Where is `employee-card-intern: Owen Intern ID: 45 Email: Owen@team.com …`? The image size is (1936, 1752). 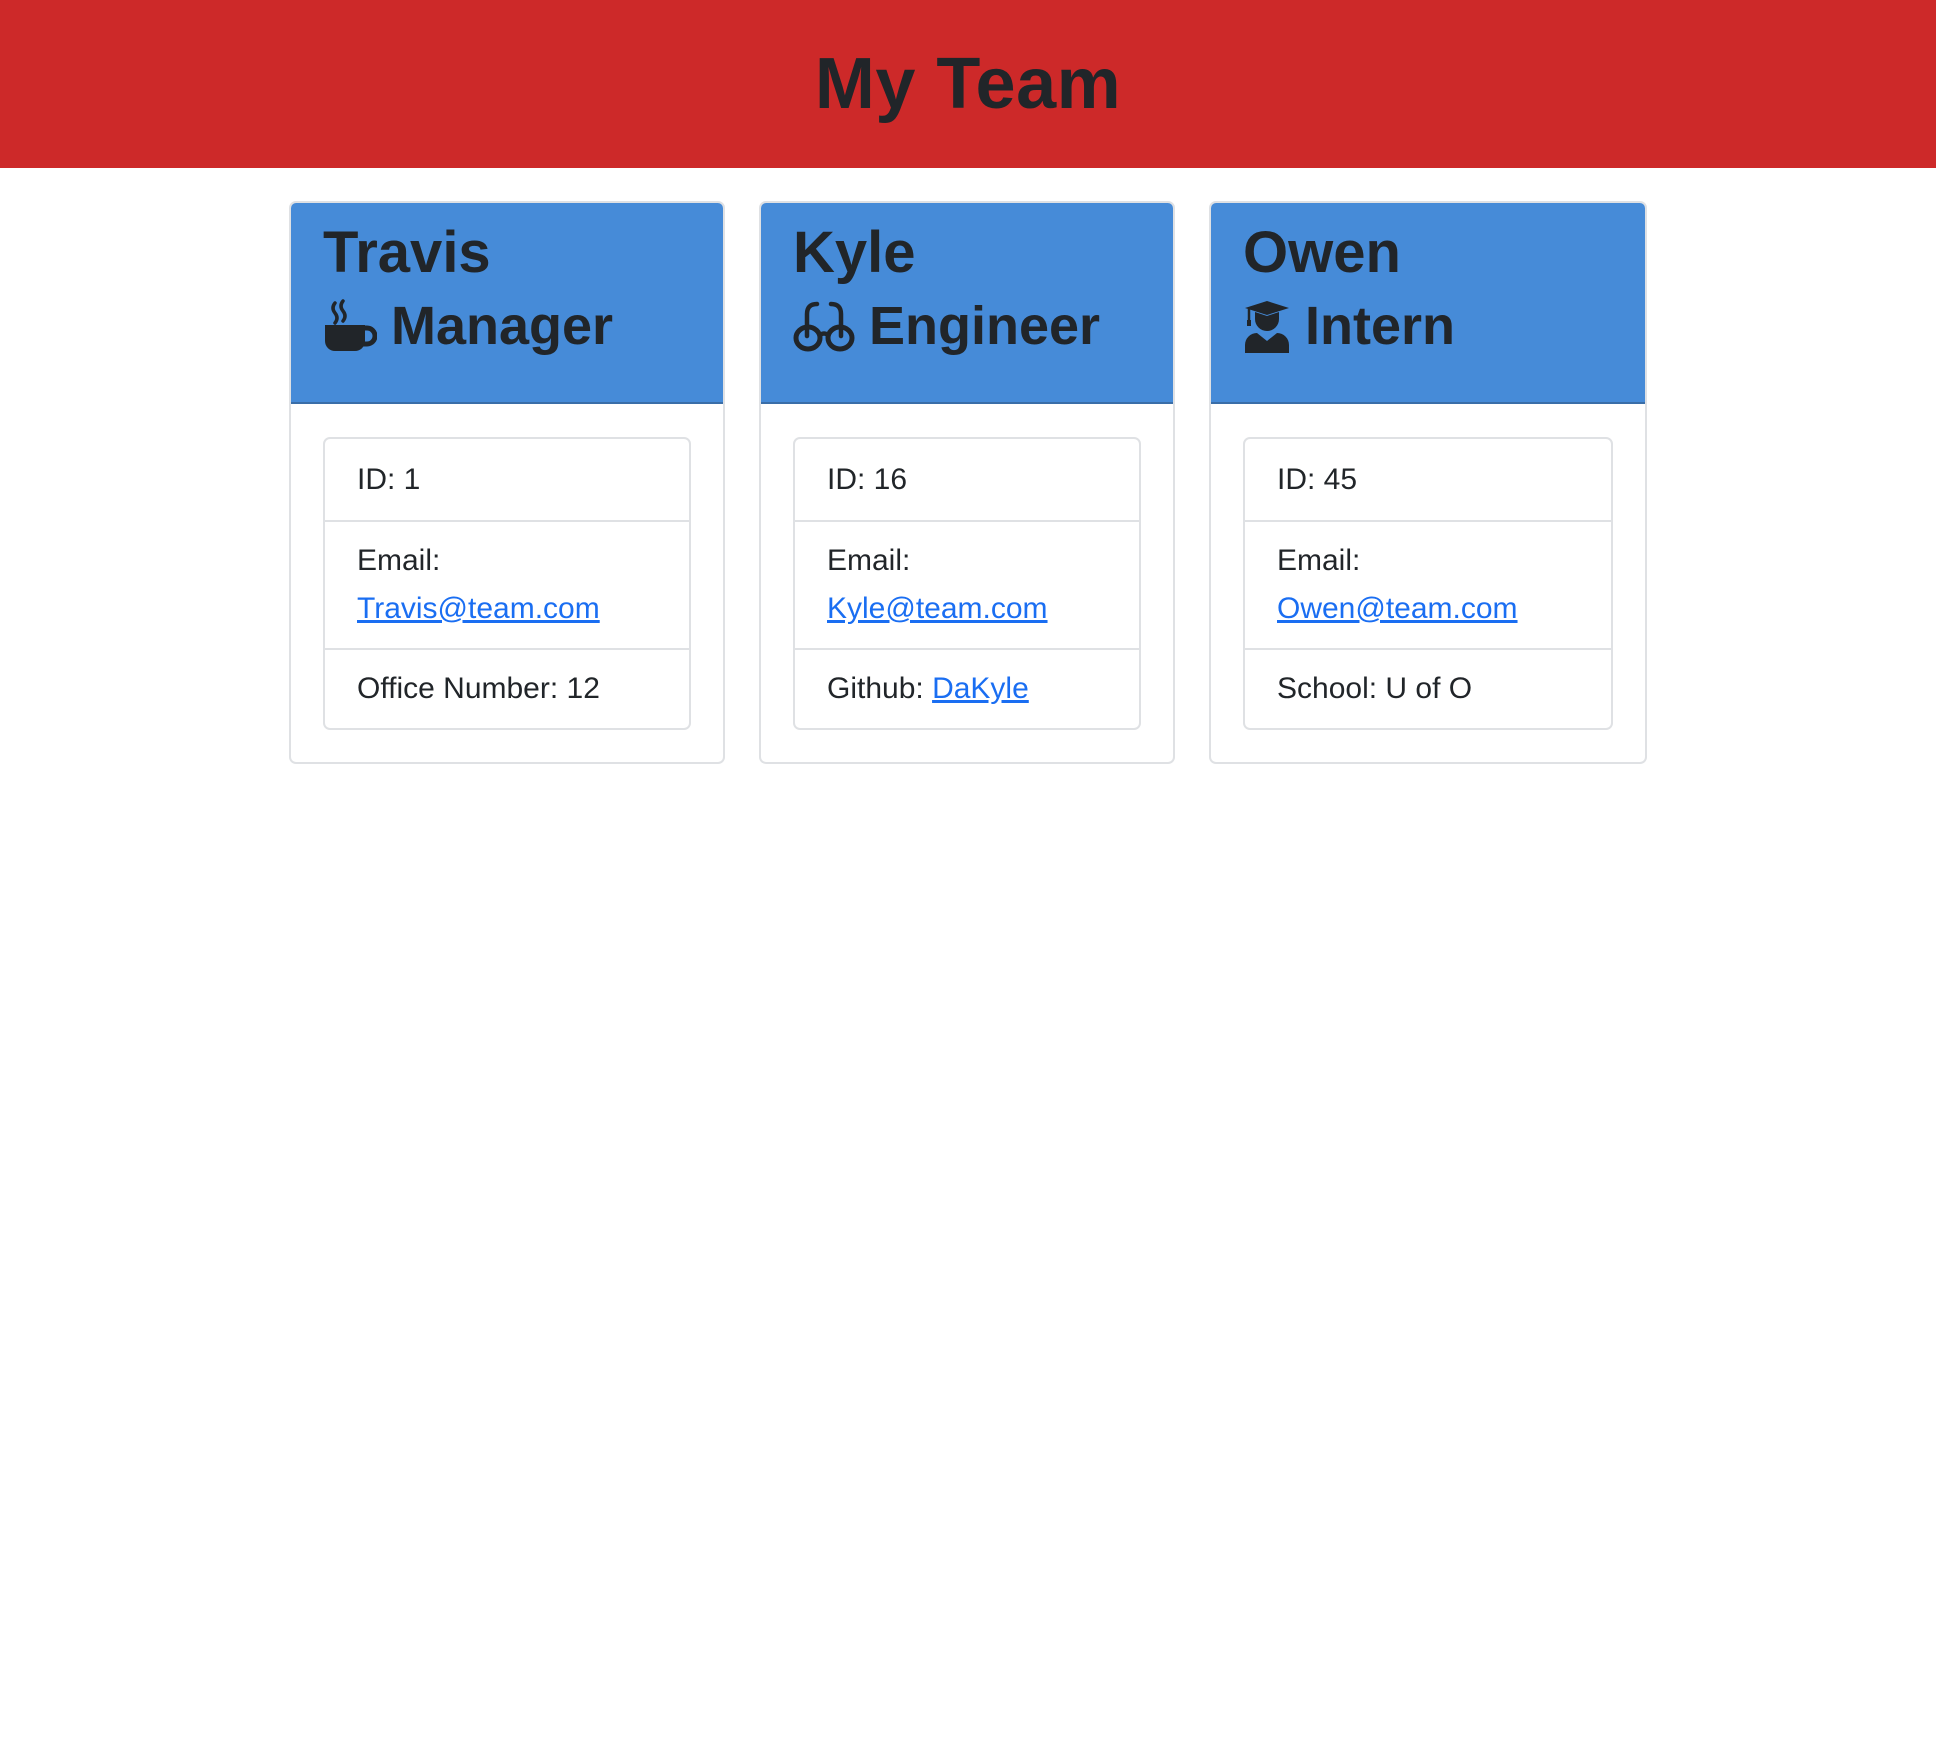 employee-card-intern: Owen Intern ID: 45 Email: Owen@team.com … is located at coordinates (1428, 482).